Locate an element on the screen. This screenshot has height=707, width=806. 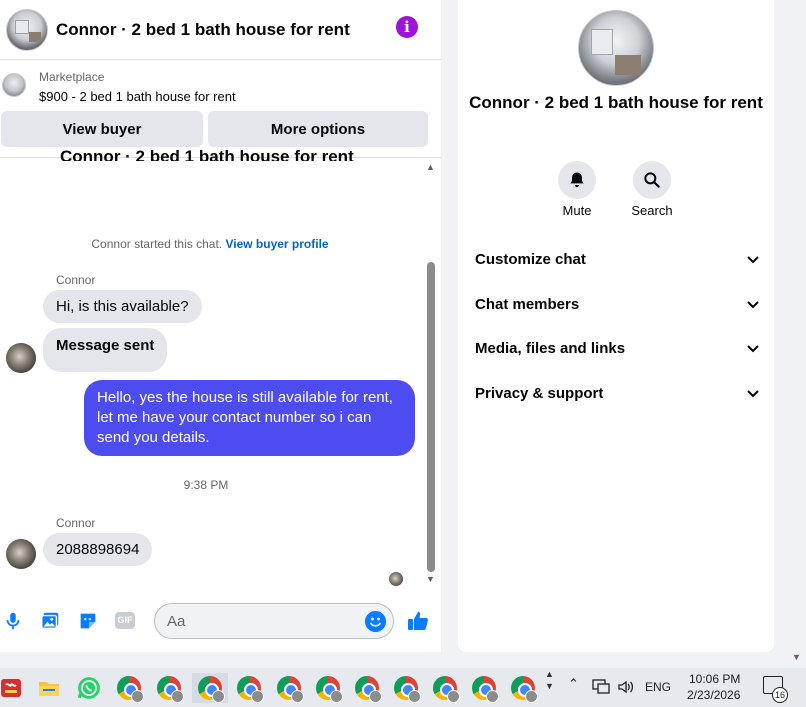
bell-icon is located at coordinates (577, 180).